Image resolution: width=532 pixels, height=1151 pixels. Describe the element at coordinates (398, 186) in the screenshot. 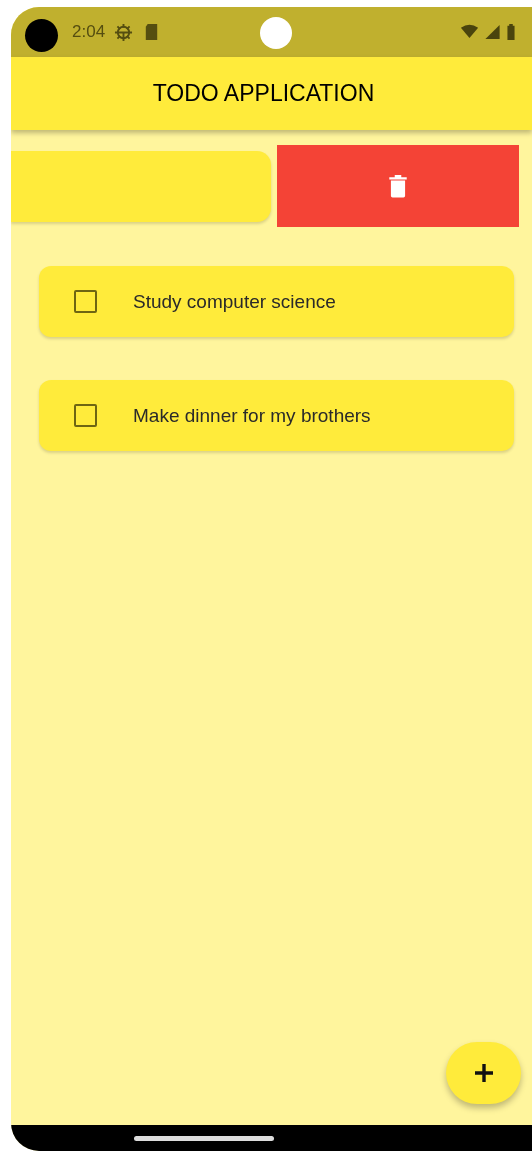

I see `trash-icon` at that location.